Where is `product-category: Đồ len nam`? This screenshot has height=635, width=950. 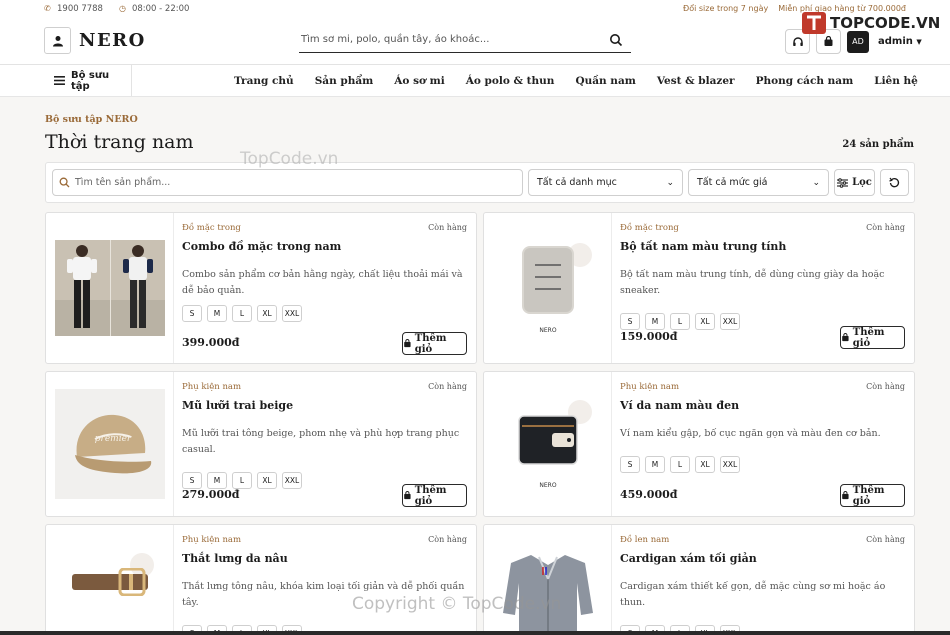 product-category: Đồ len nam is located at coordinates (645, 540).